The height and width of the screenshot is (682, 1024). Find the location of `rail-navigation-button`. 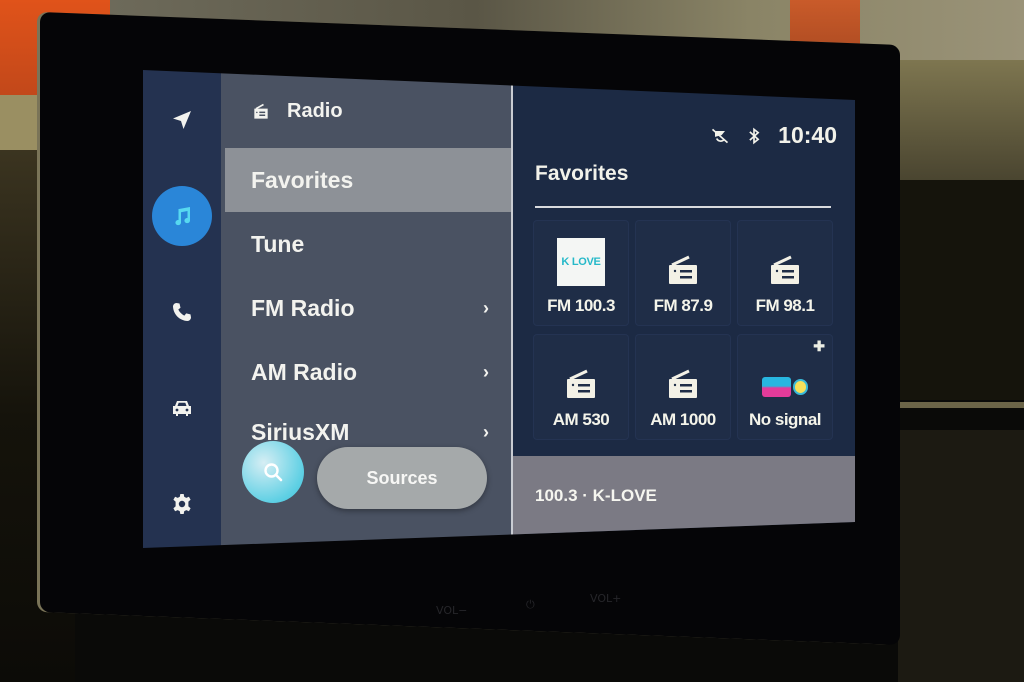

rail-navigation-button is located at coordinates (182, 120).